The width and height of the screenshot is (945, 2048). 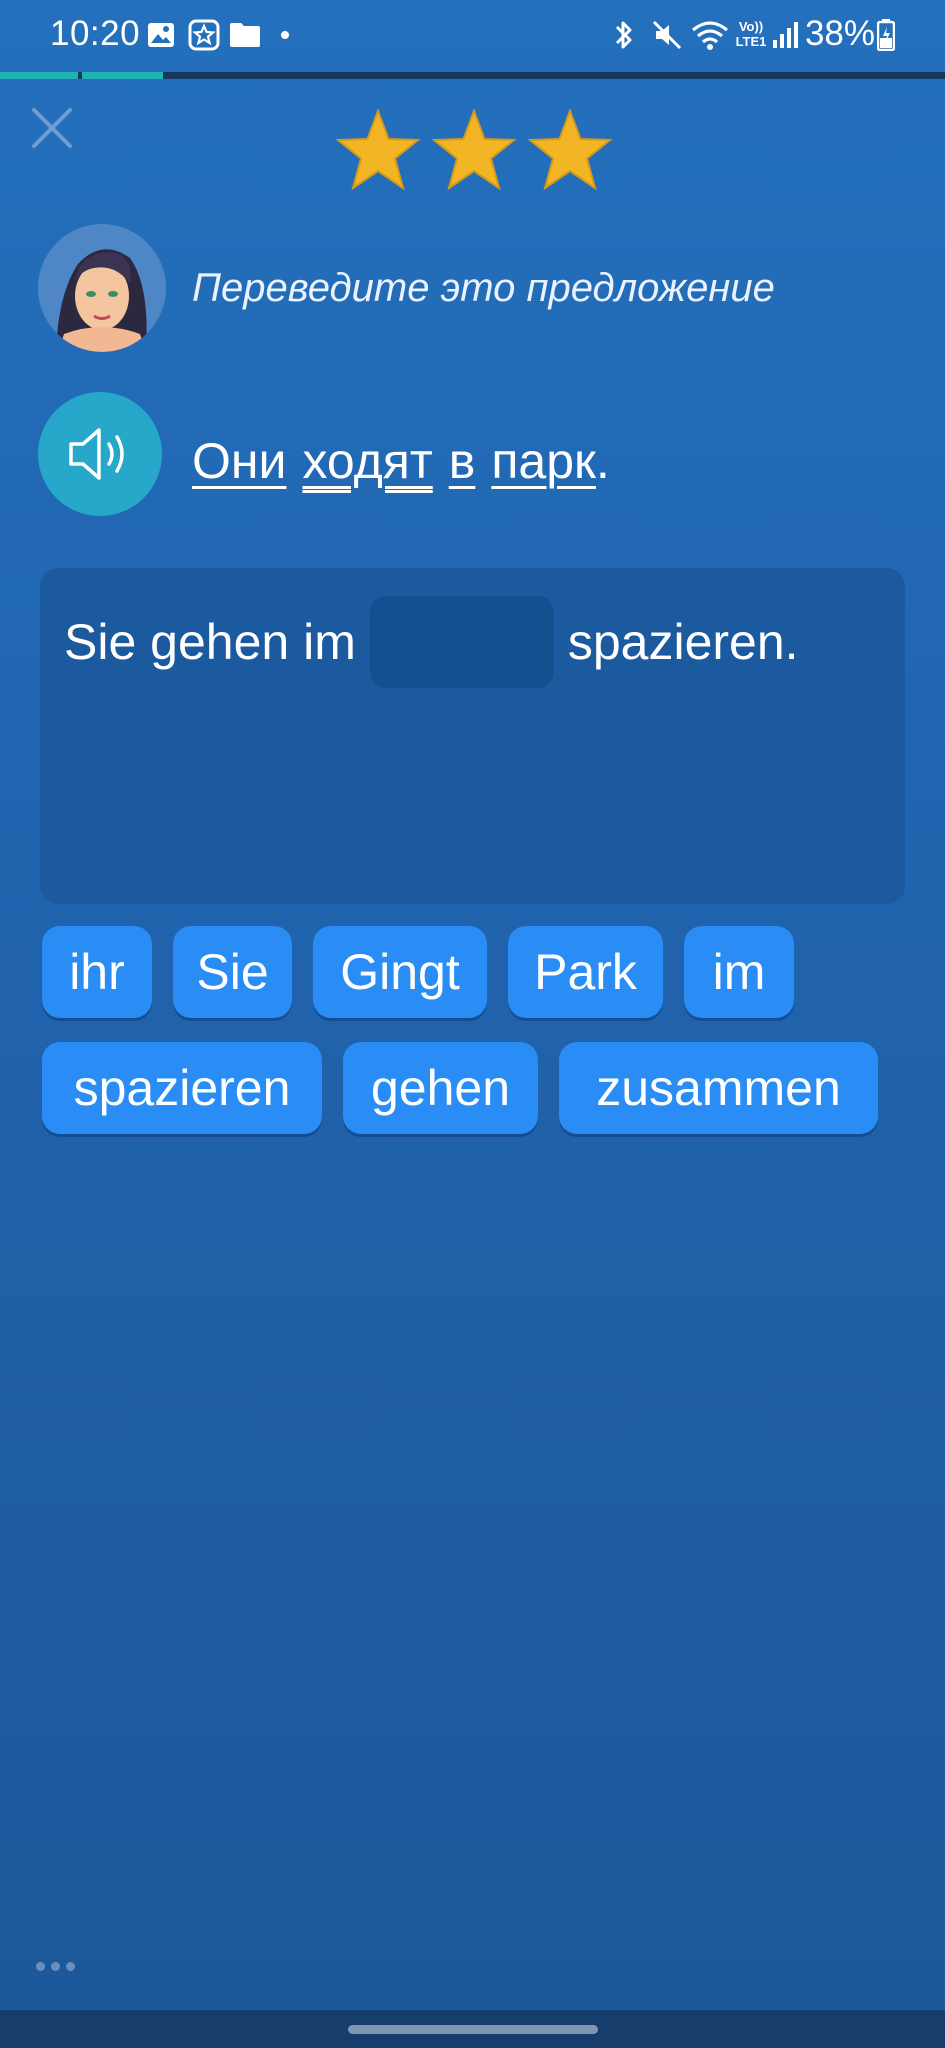 What do you see at coordinates (204, 35) in the screenshot?
I see `star-badge-icon` at bounding box center [204, 35].